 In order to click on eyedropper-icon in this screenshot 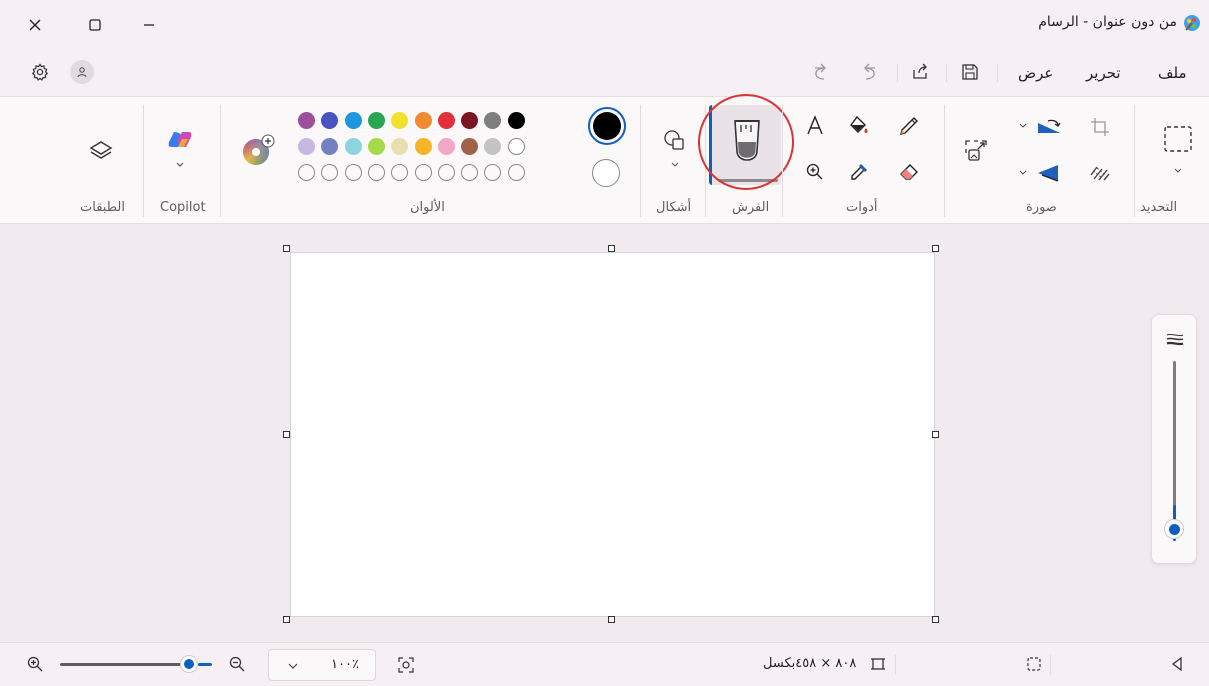, I will do `click(859, 172)`.